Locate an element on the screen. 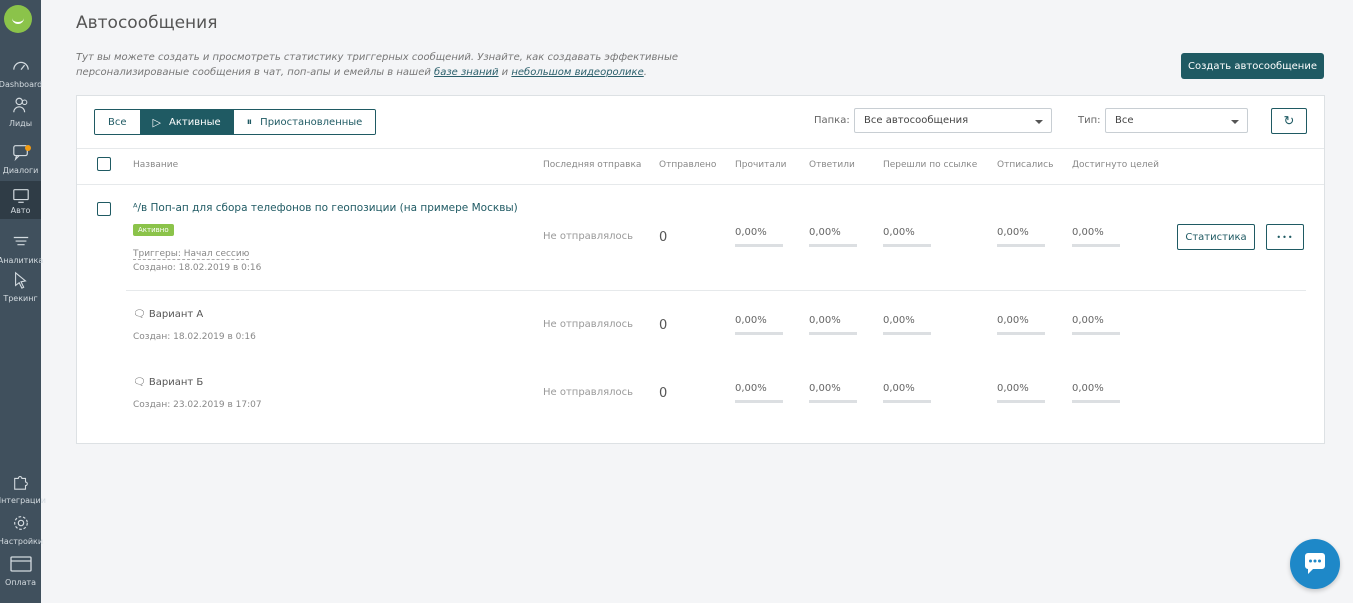  sidebar-label: Оплата is located at coordinates (20, 582).